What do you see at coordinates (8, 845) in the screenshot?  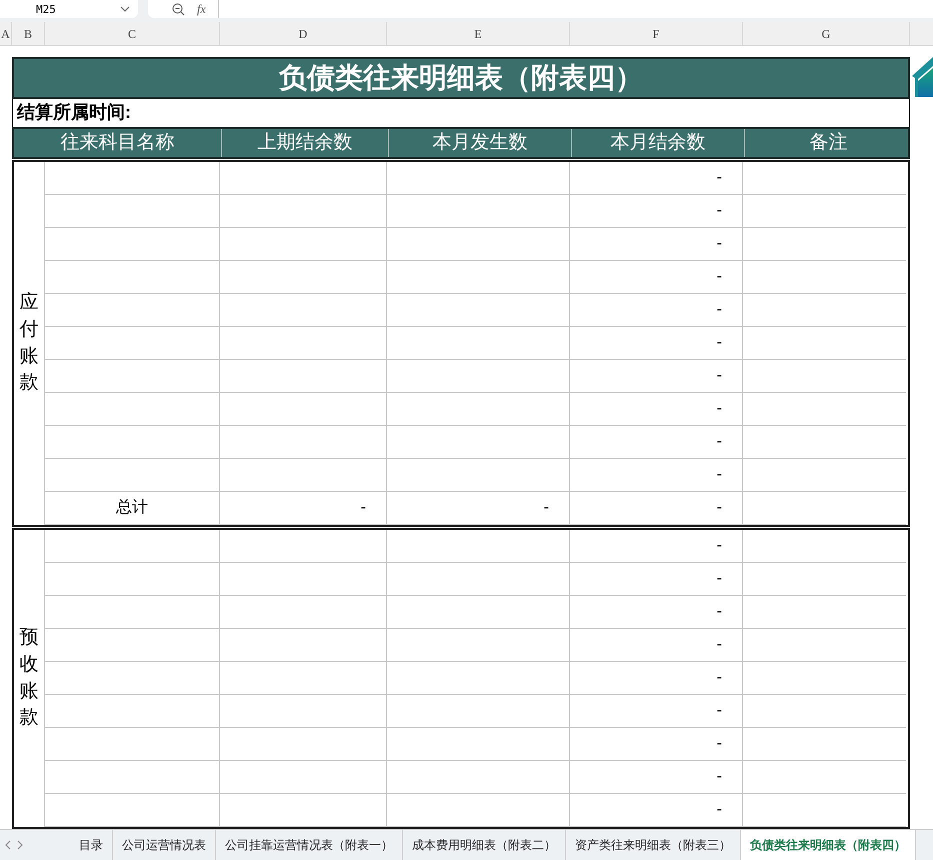 I see `previous-sheet-icon` at bounding box center [8, 845].